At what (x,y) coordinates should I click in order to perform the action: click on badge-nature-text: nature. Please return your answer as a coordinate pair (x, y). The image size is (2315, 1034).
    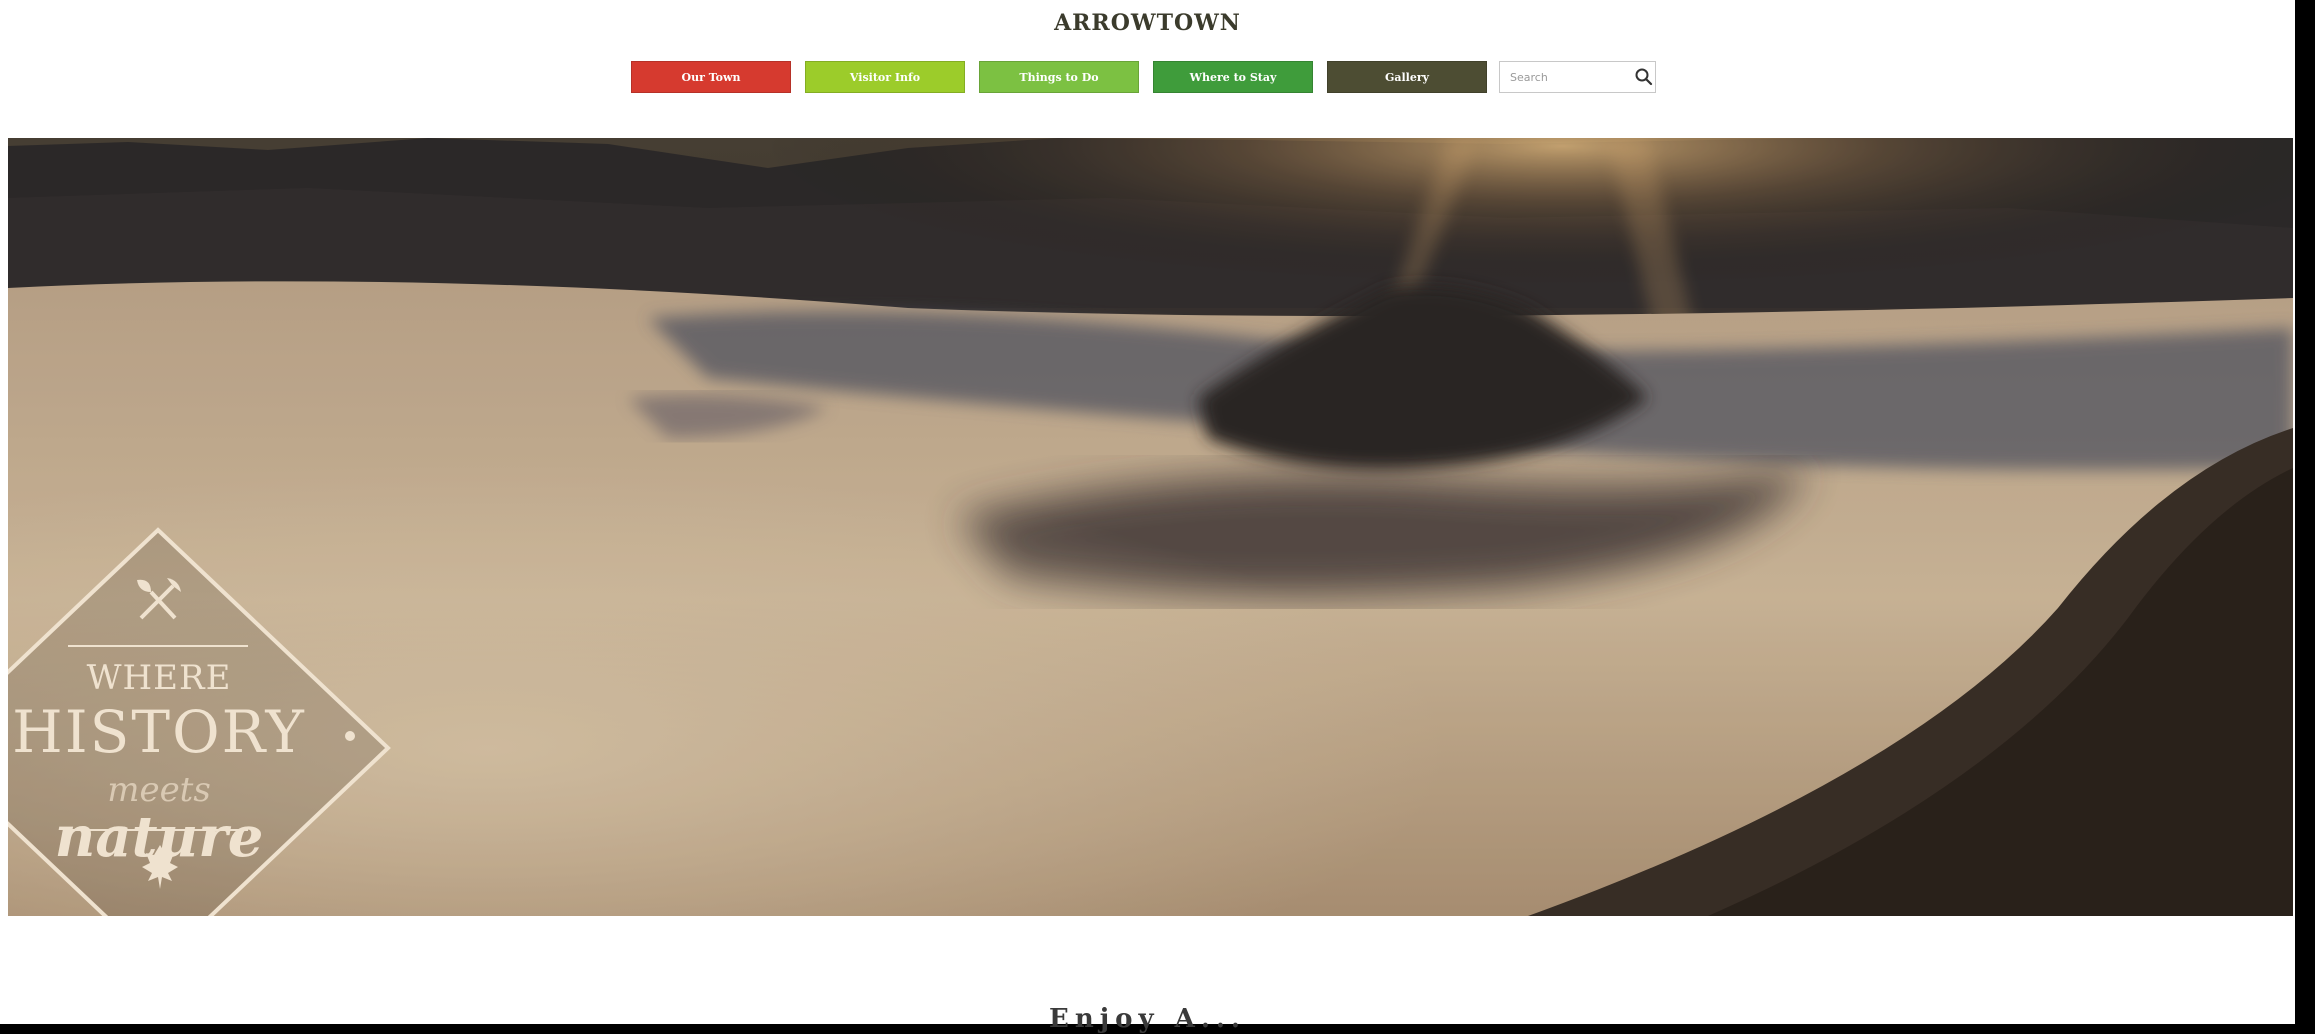
    Looking at the image, I should click on (159, 837).